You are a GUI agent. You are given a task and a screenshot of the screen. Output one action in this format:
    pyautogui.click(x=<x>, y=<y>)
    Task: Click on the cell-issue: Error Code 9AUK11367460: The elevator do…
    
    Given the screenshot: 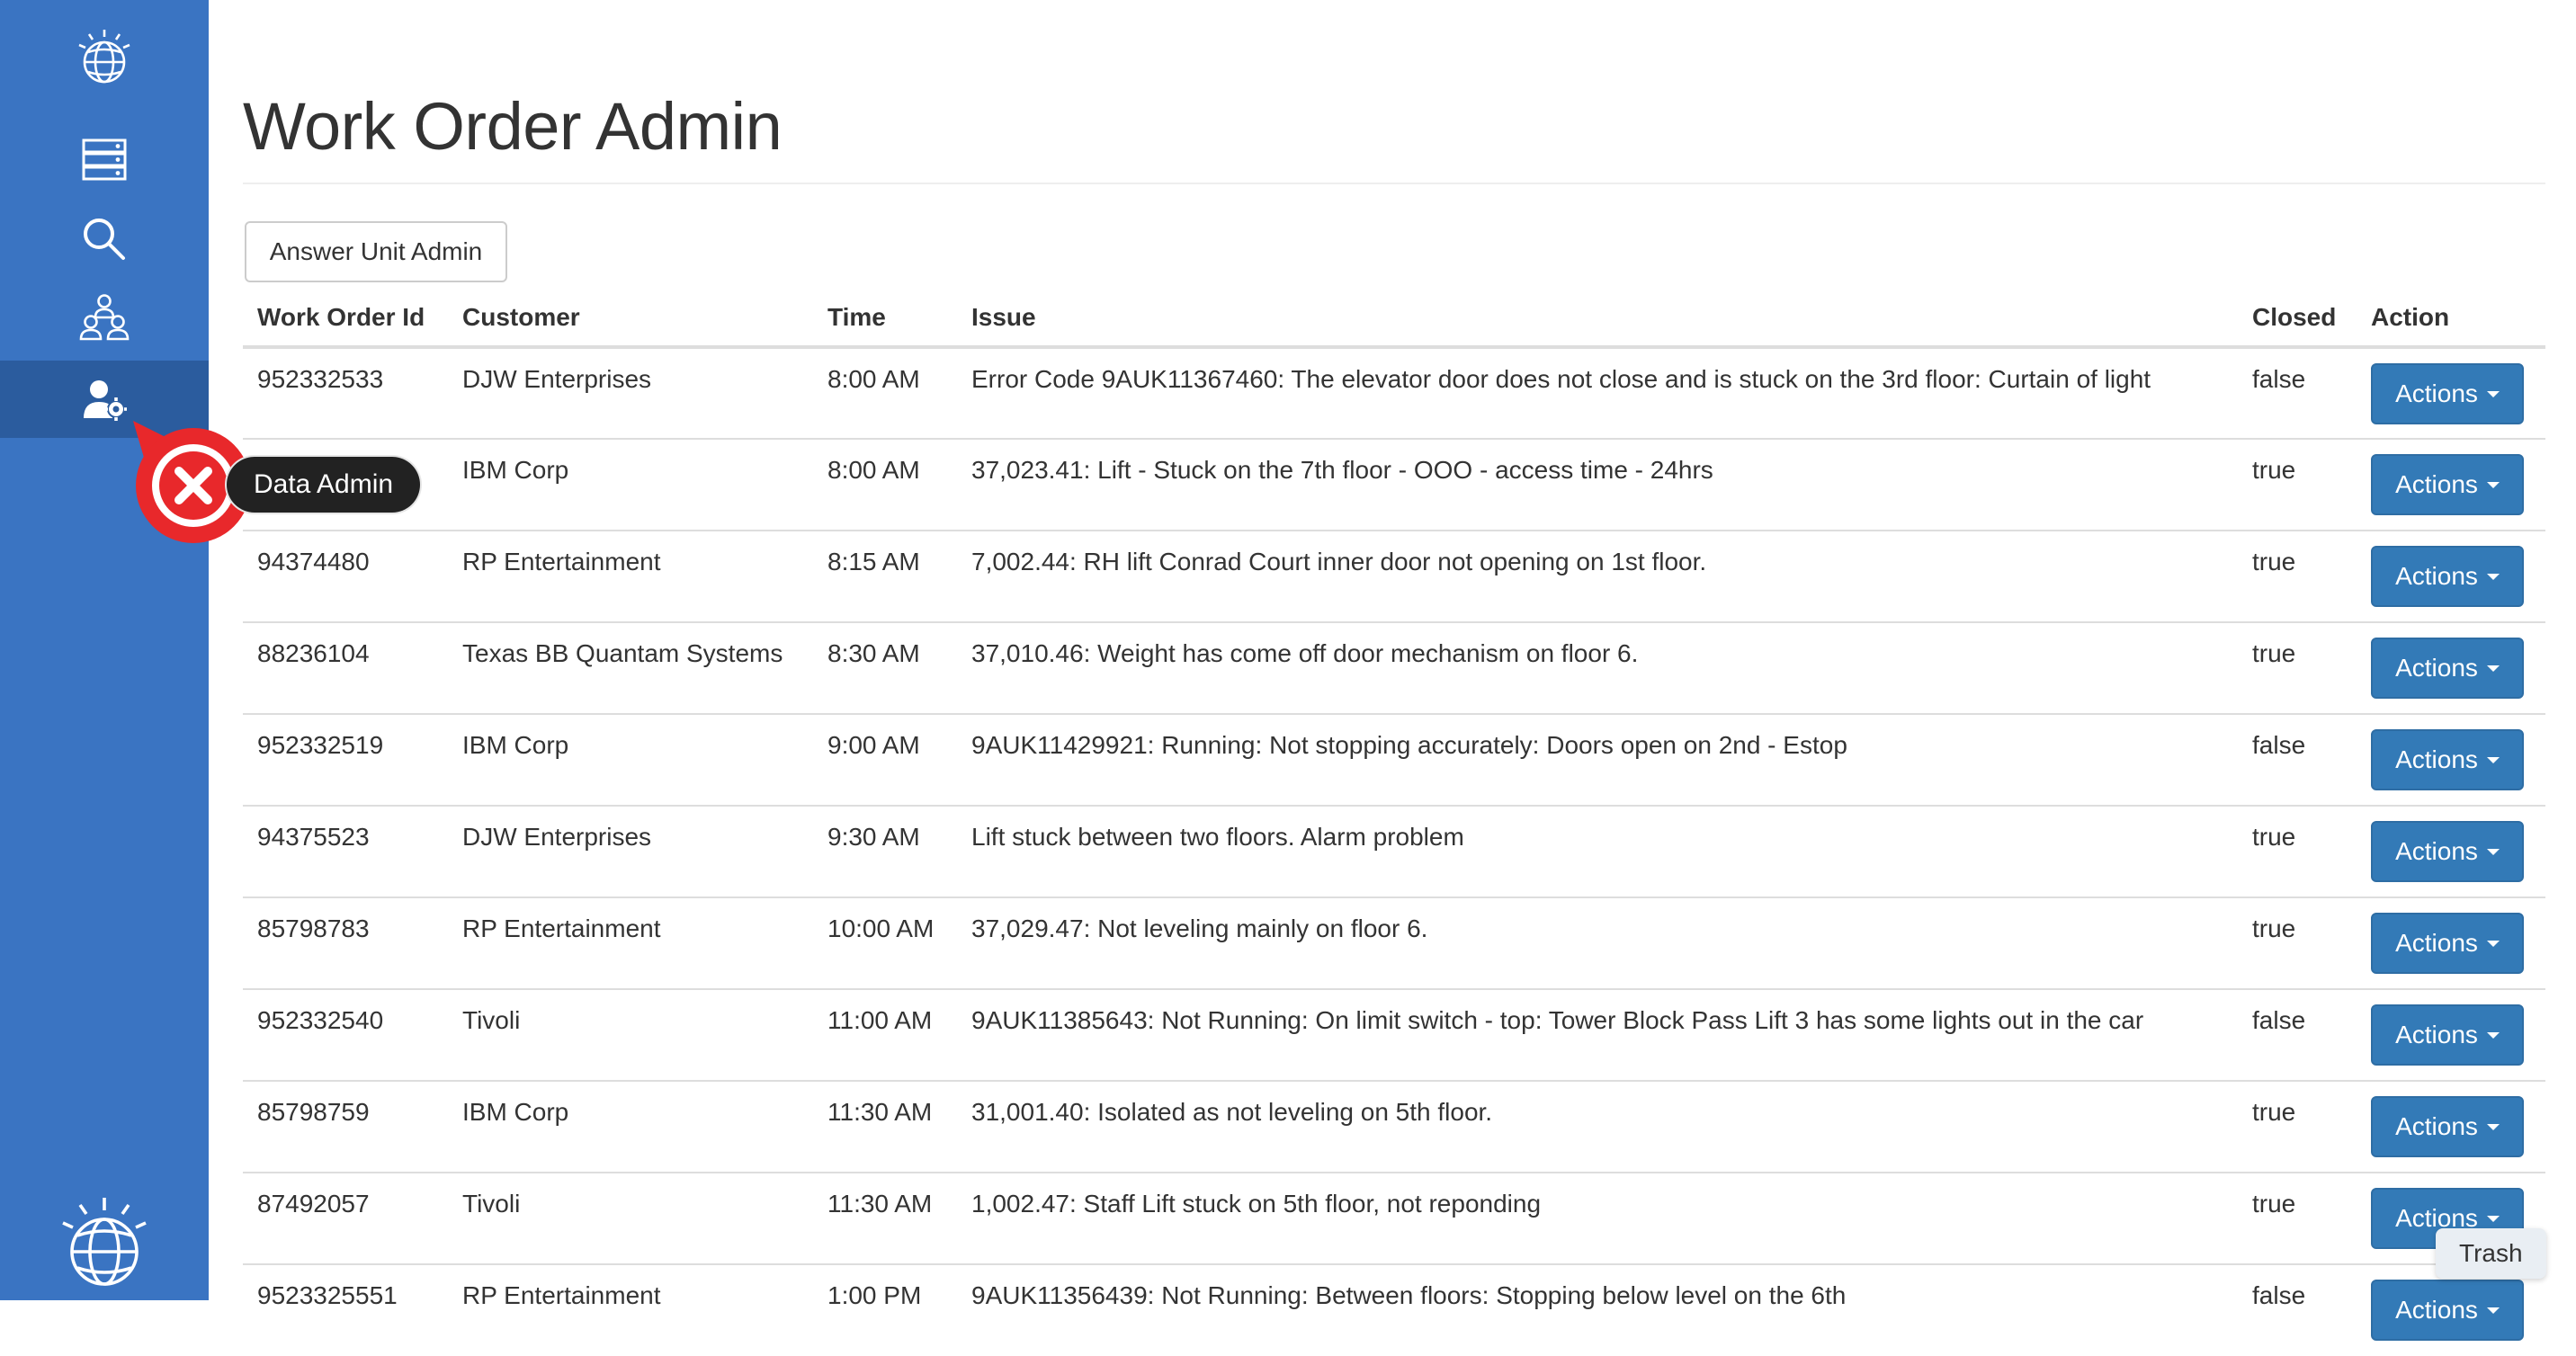 What is the action you would take?
    pyautogui.click(x=1597, y=392)
    